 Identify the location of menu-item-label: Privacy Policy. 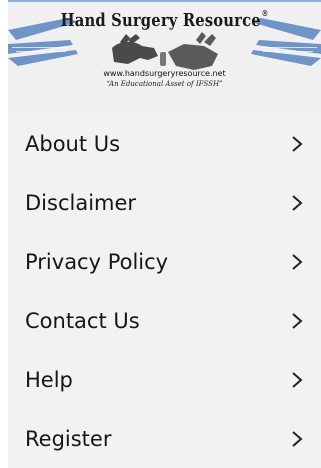
(97, 261).